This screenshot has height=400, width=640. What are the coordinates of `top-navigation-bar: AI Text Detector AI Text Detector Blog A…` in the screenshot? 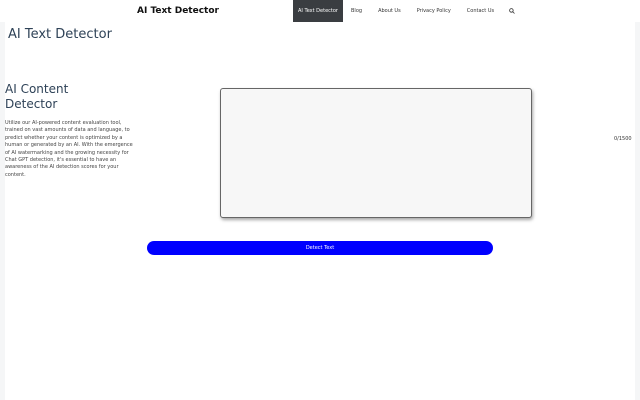 It's located at (320, 11).